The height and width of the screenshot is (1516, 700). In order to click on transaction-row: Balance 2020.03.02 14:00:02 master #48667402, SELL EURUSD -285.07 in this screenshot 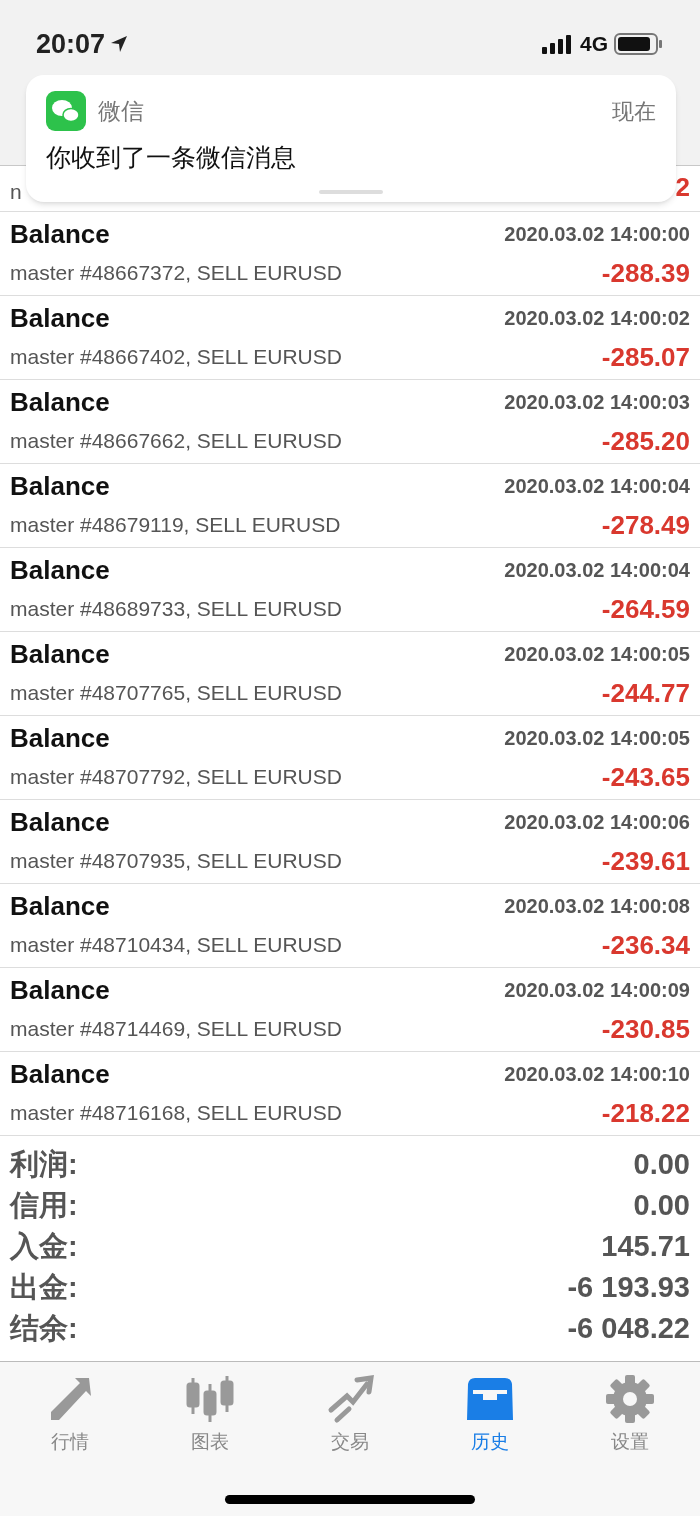, I will do `click(350, 338)`.